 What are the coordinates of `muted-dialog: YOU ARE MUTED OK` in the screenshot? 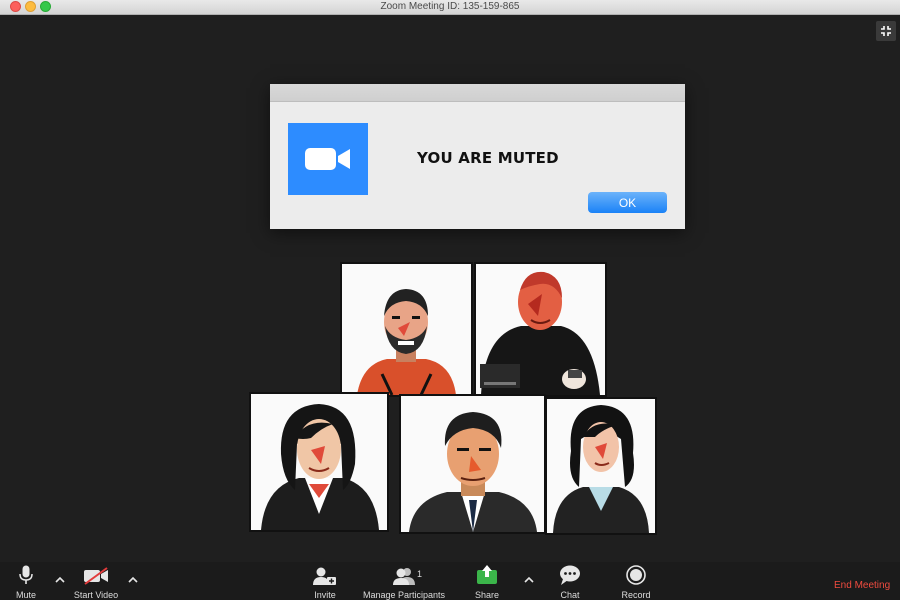 It's located at (477, 156).